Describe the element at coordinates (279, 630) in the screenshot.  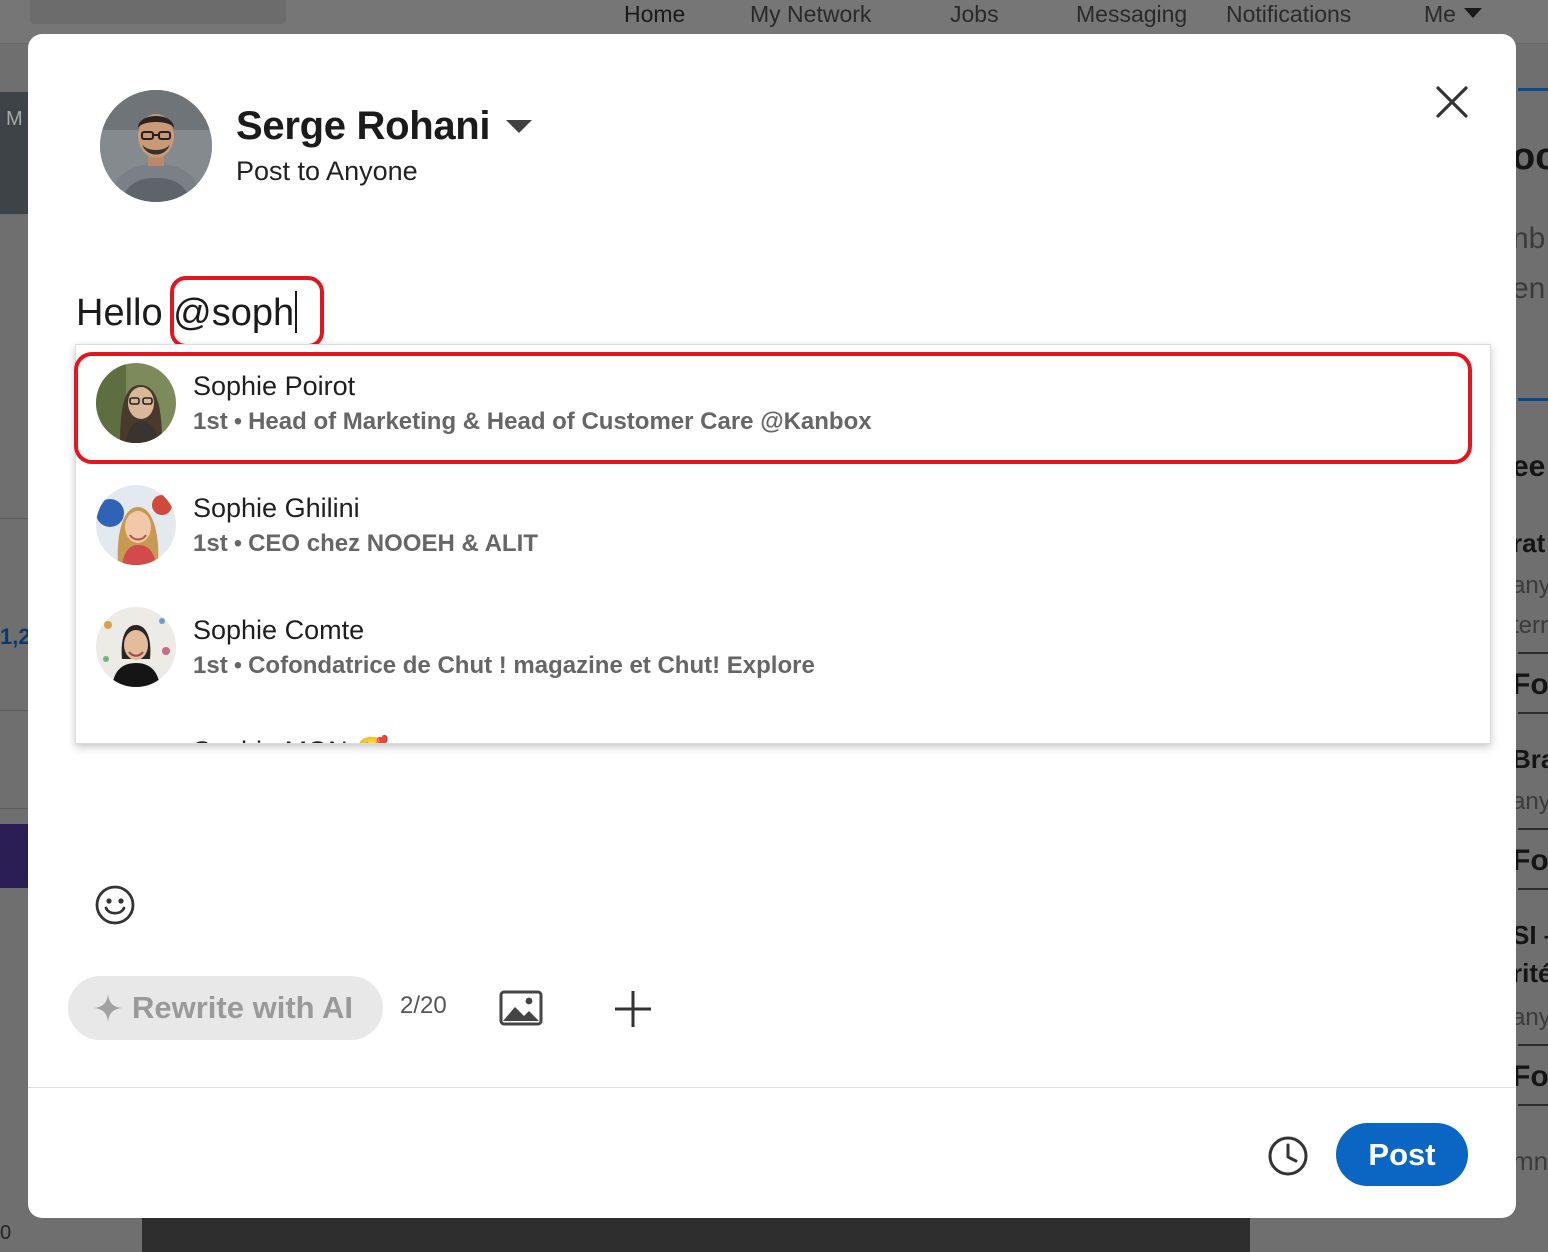
I see `suggestion-name: Sophie Comte` at that location.